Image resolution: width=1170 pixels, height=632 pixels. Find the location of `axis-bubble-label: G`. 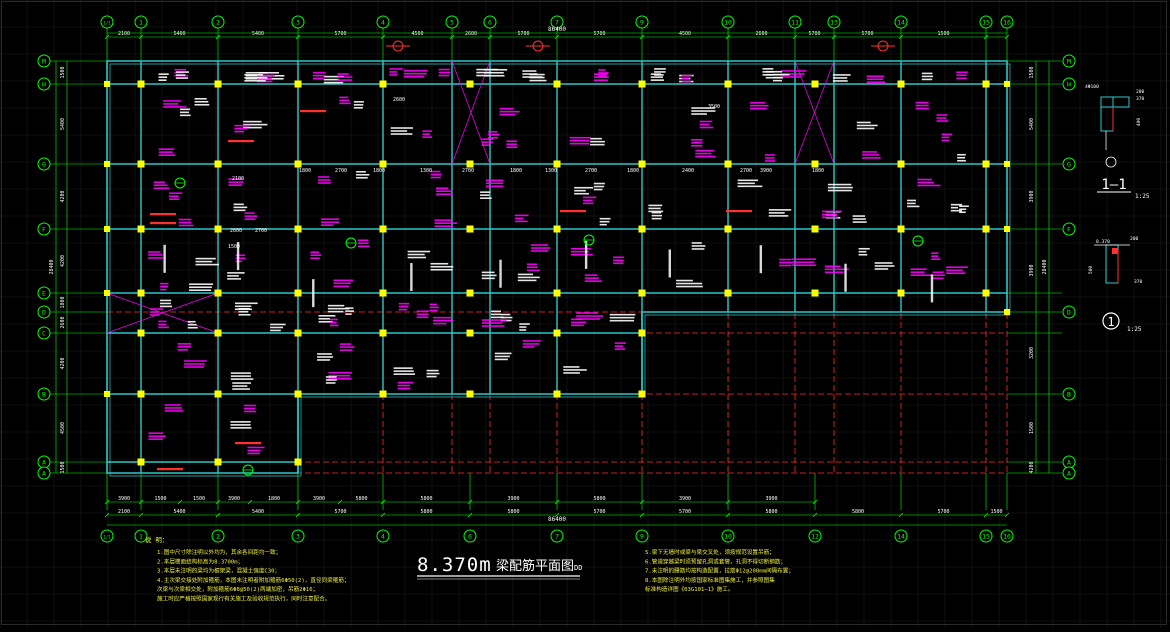

axis-bubble-label: G is located at coordinates (44, 164).